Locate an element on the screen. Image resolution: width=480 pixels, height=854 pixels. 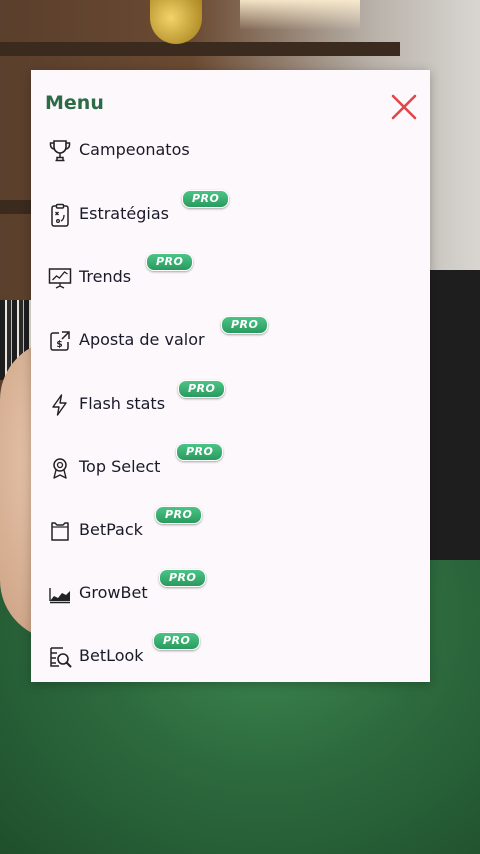
money-link-icon: $ is located at coordinates (60, 341).